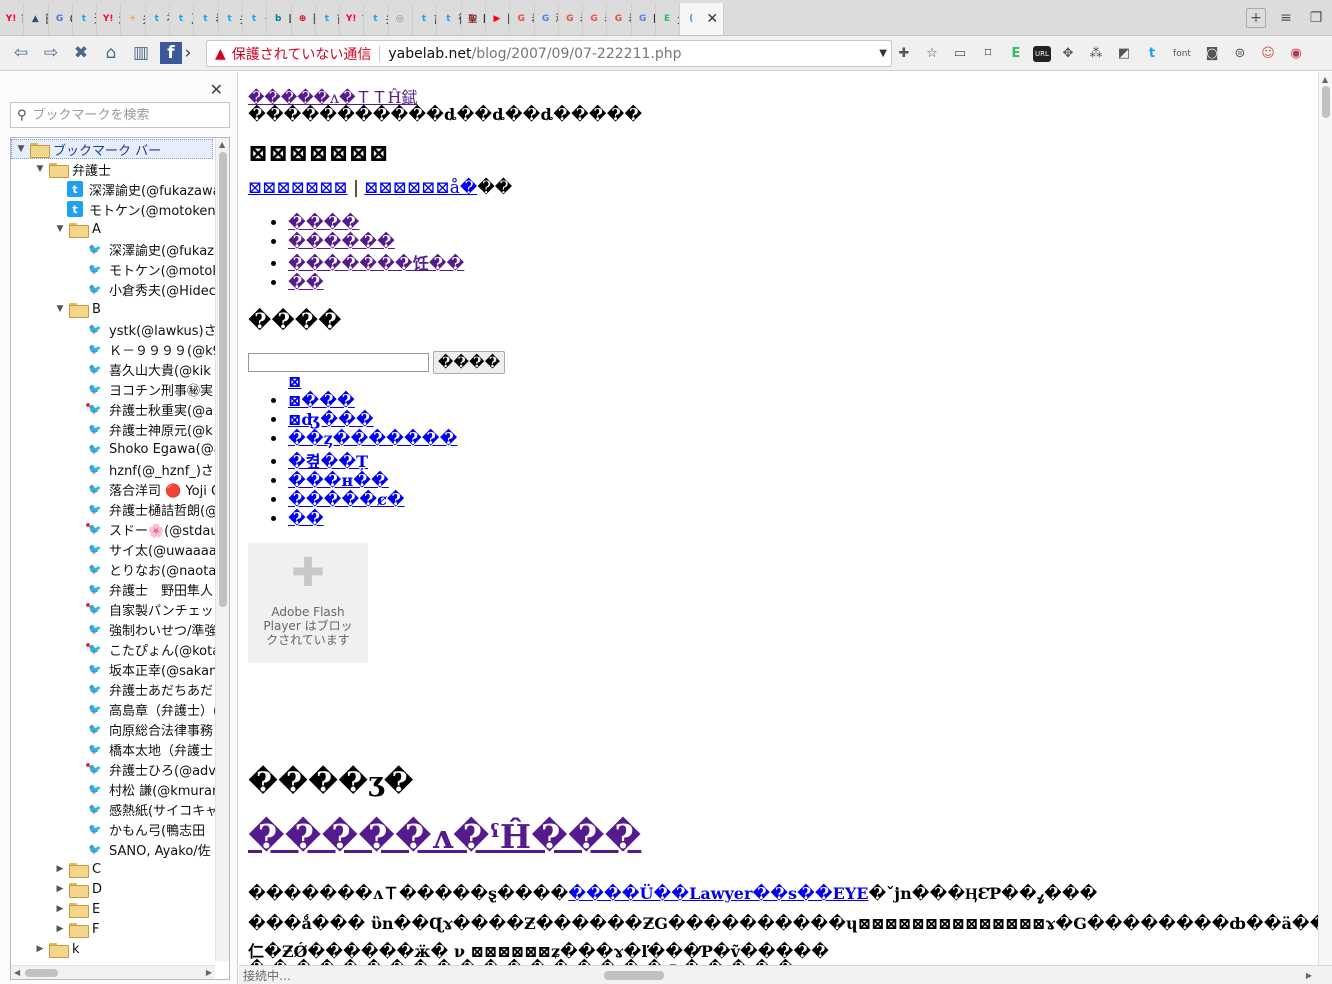 The width and height of the screenshot is (1332, 984). What do you see at coordinates (209, 972) in the screenshot?
I see `scroll-right-icon: ▶` at bounding box center [209, 972].